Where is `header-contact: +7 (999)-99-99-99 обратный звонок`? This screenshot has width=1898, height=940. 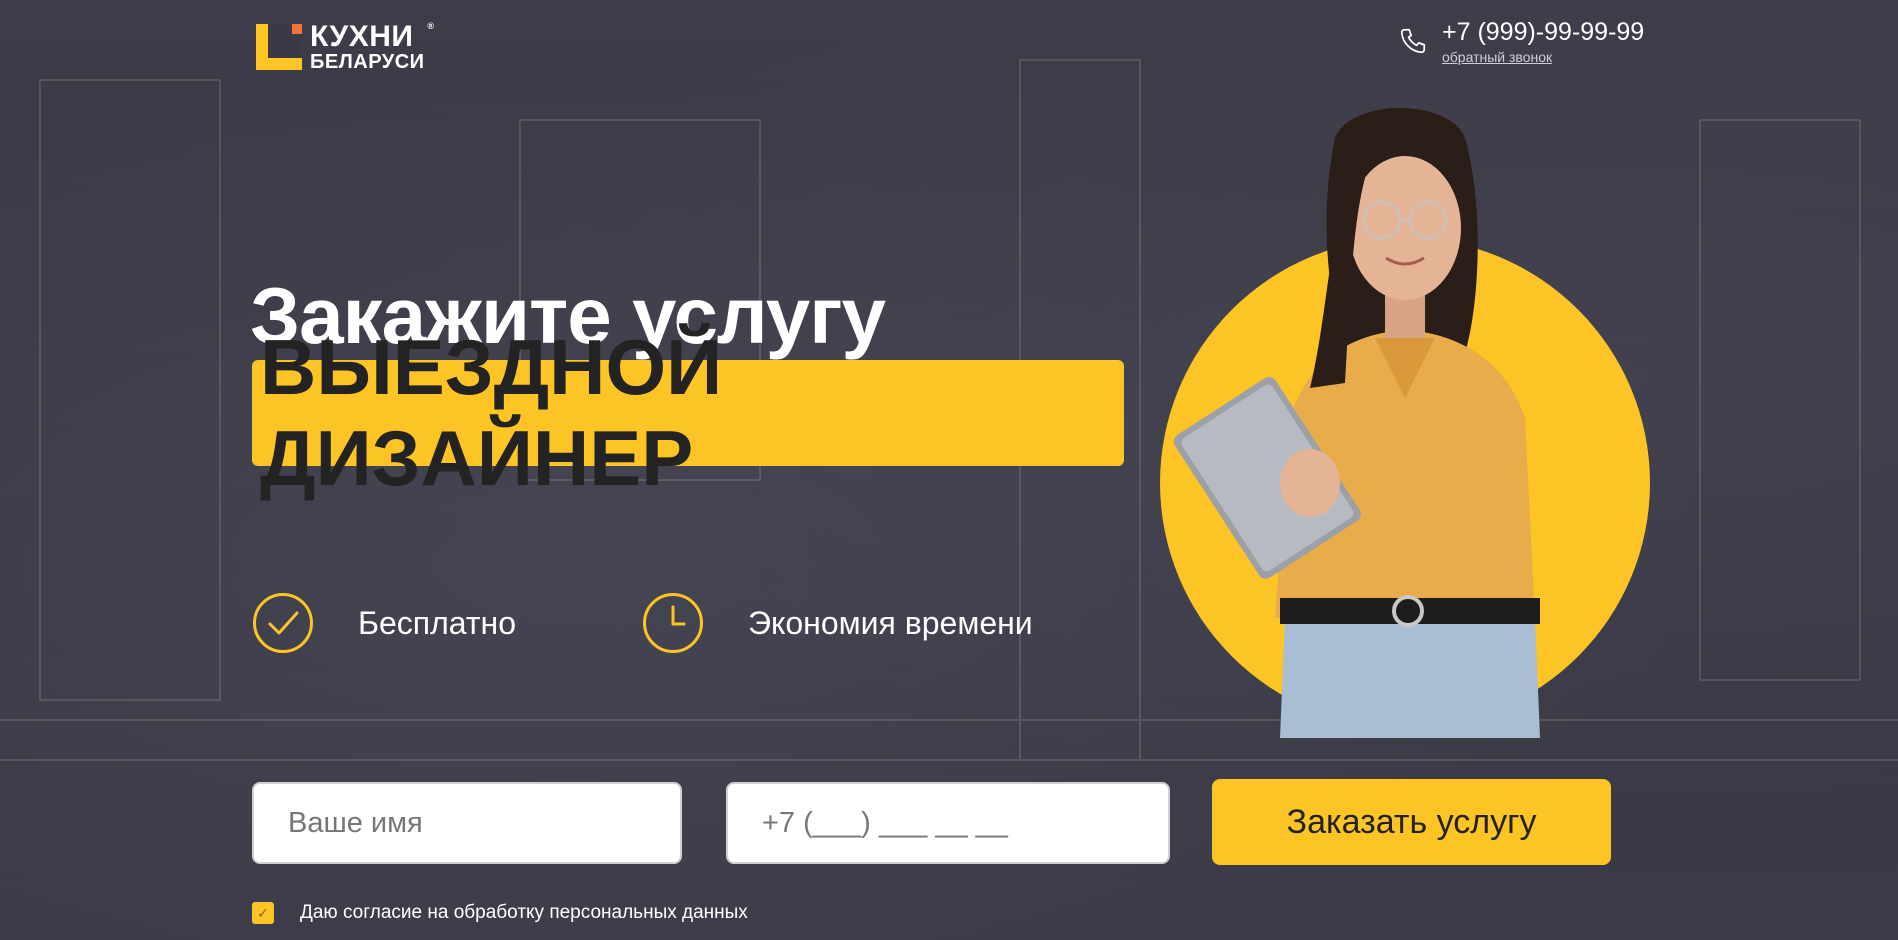
header-contact: +7 (999)-99-99-99 обратный звонок is located at coordinates (1521, 41).